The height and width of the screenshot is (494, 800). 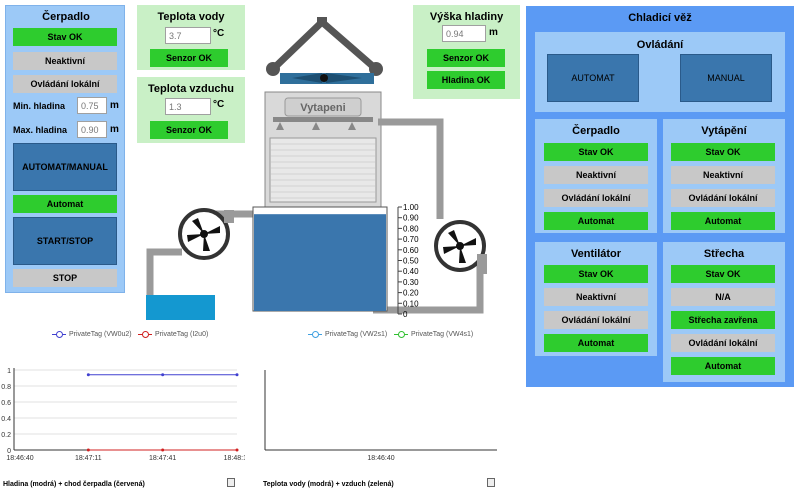 I want to click on tower-pump-automat-button: Automat, so click(x=596, y=221).